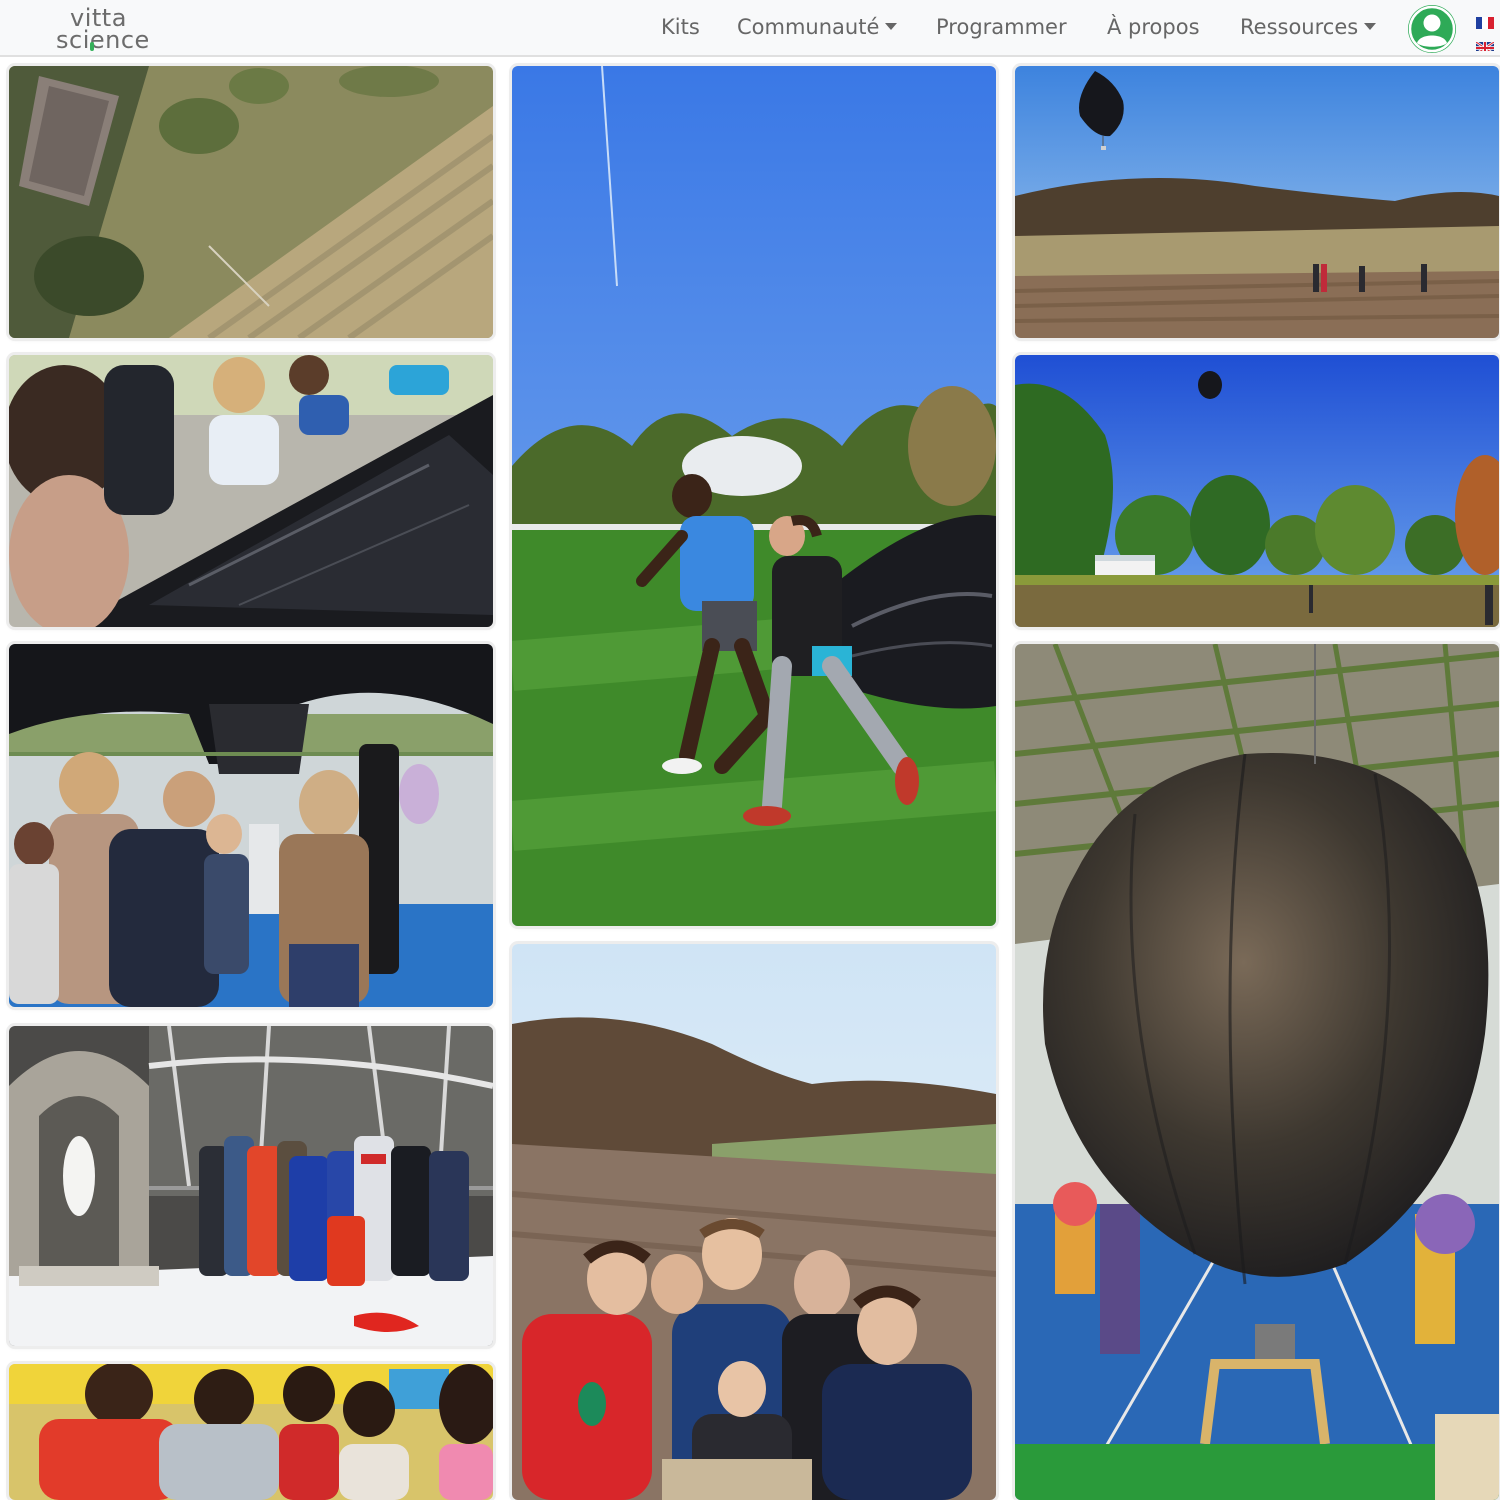 Image resolution: width=1500 pixels, height=1500 pixels. Describe the element at coordinates (1485, 45) in the screenshot. I see `flag-uk-icon` at that location.